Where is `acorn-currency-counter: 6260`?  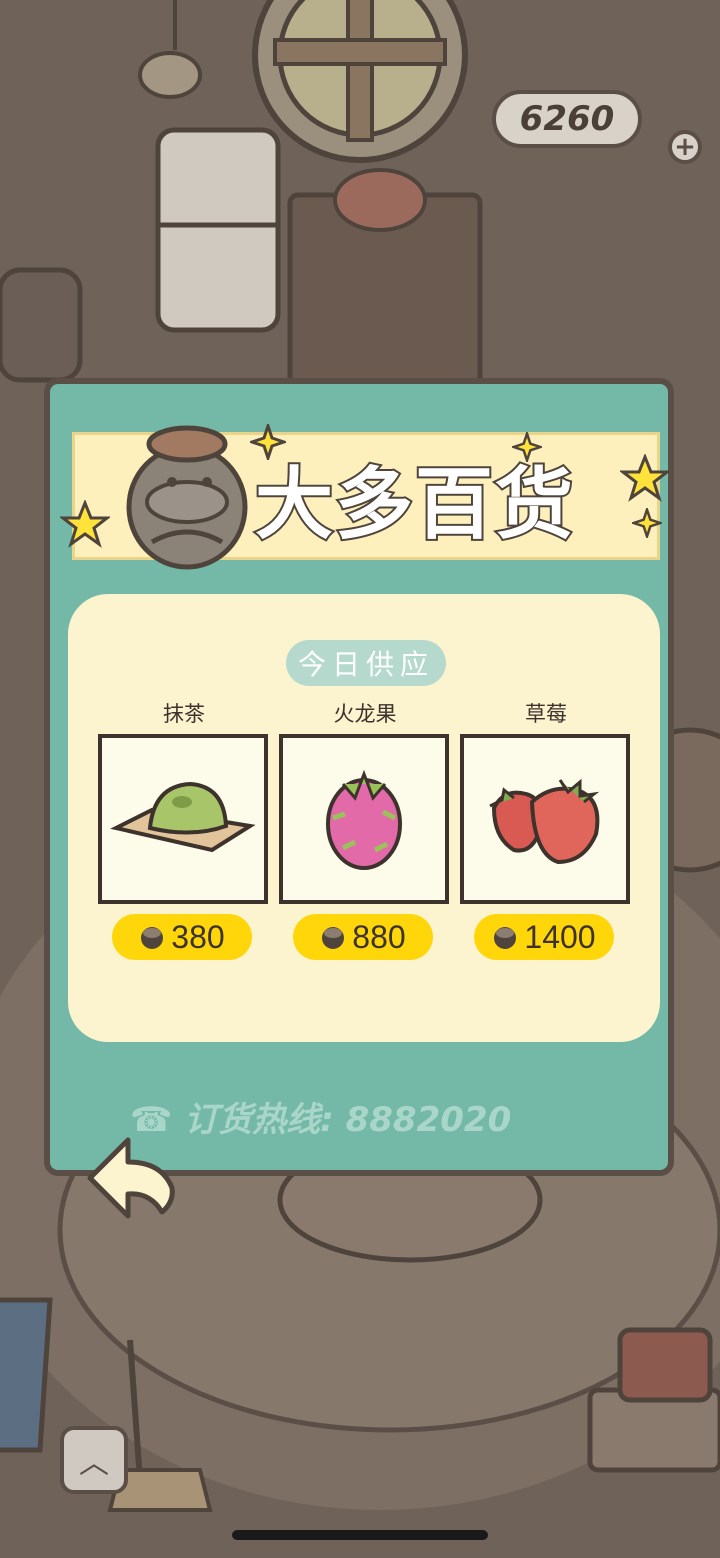 acorn-currency-counter: 6260 is located at coordinates (567, 119).